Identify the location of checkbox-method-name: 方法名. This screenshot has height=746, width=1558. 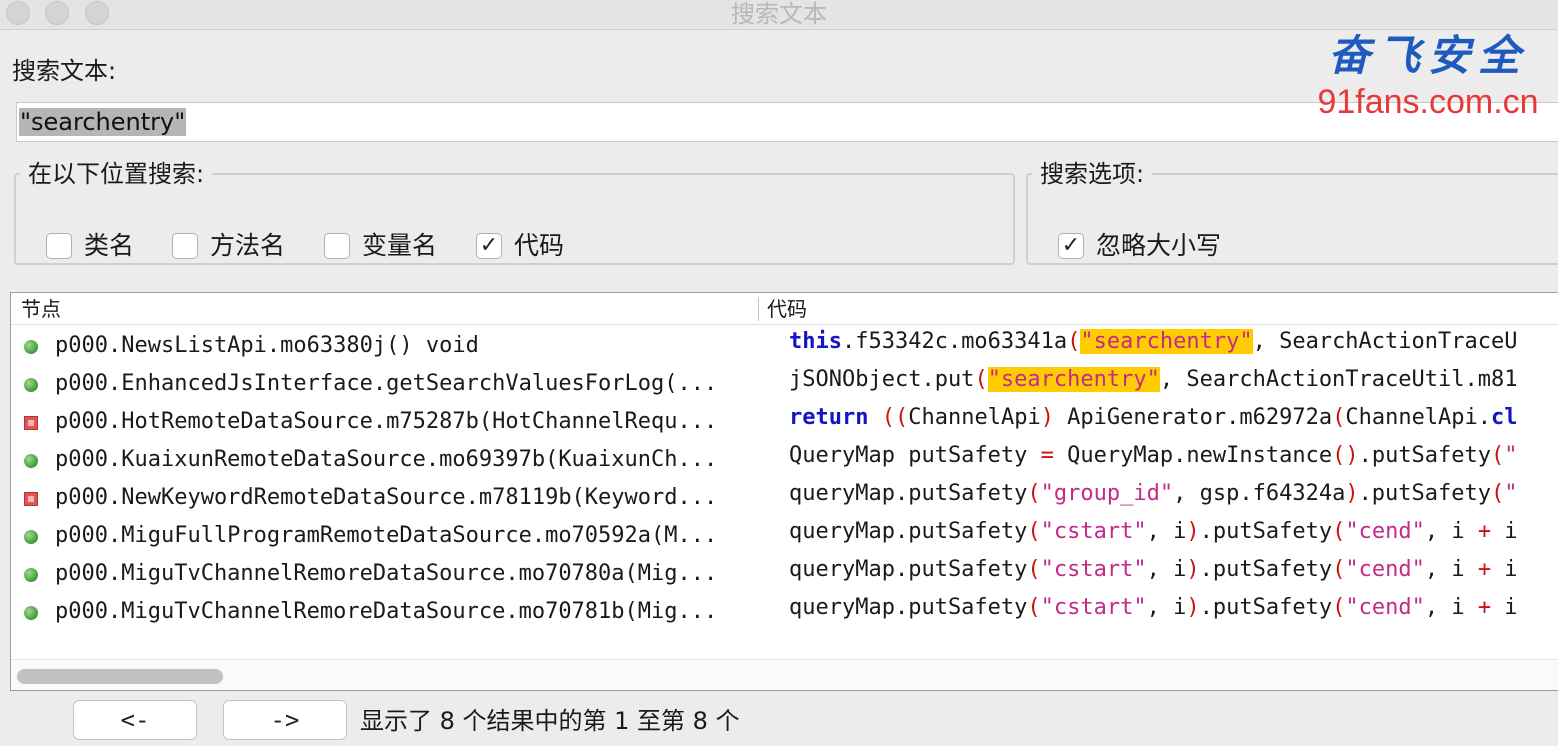
(228, 246).